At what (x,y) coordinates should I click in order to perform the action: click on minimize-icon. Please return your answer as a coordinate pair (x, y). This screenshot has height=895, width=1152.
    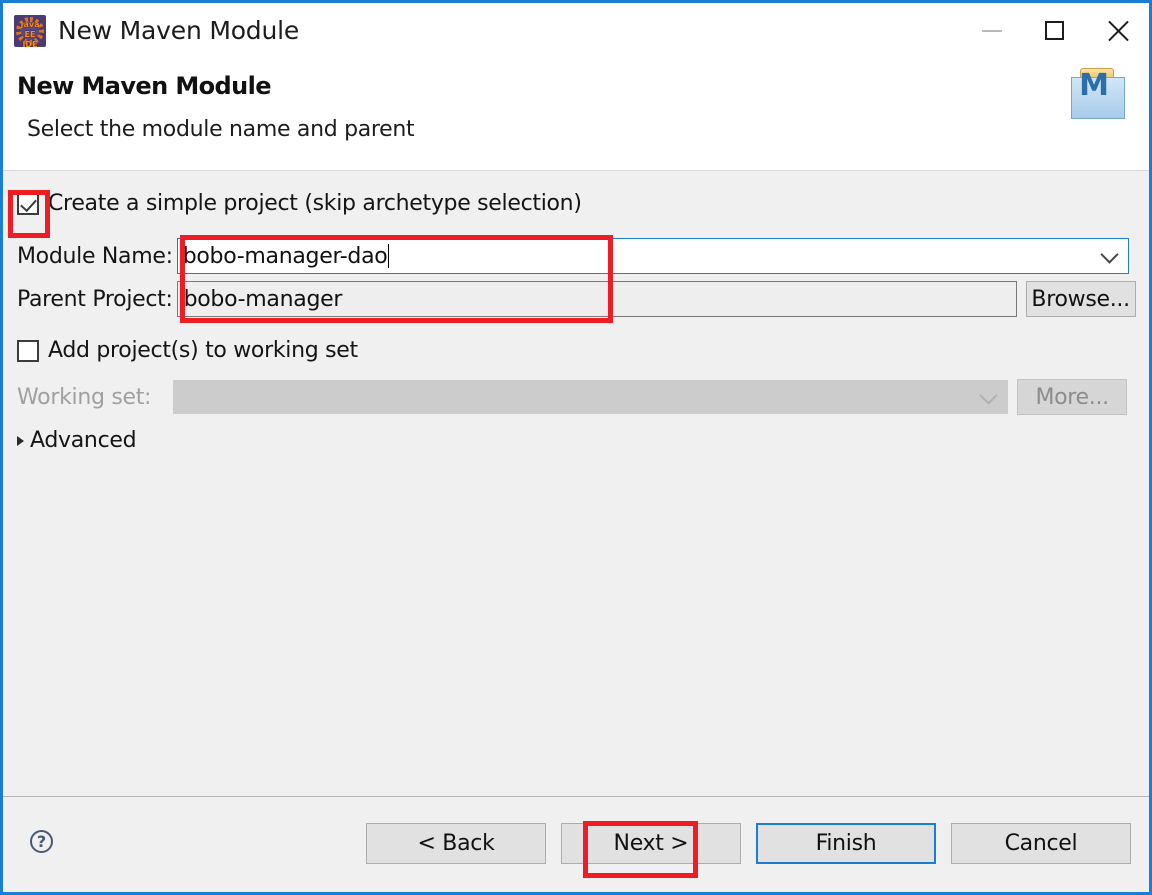
    Looking at the image, I should click on (991, 30).